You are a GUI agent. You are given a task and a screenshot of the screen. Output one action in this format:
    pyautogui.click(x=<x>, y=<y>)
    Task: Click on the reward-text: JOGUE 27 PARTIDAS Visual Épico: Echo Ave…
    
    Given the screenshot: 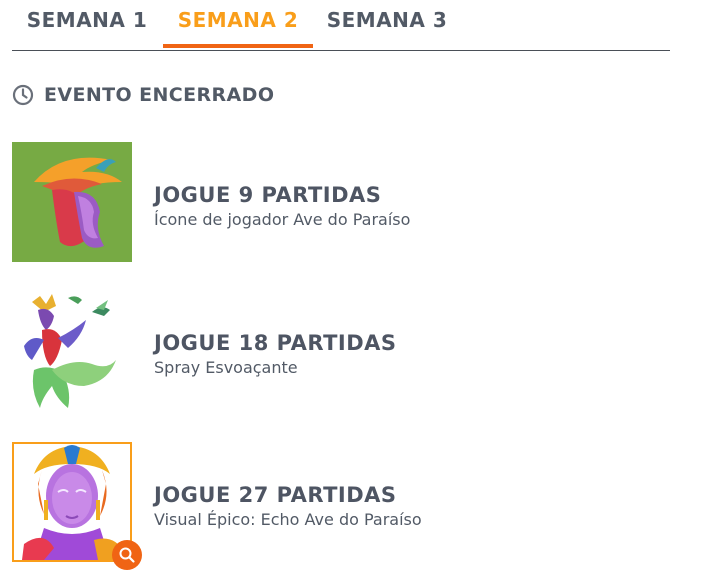 What is the action you would take?
    pyautogui.click(x=288, y=506)
    